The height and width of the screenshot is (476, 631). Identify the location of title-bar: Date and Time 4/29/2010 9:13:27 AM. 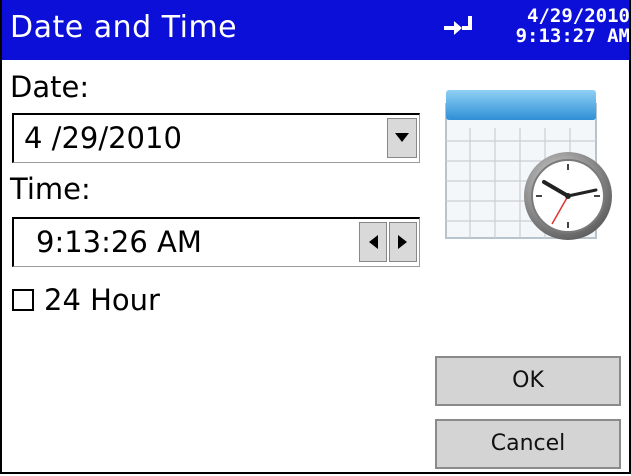
(315, 30).